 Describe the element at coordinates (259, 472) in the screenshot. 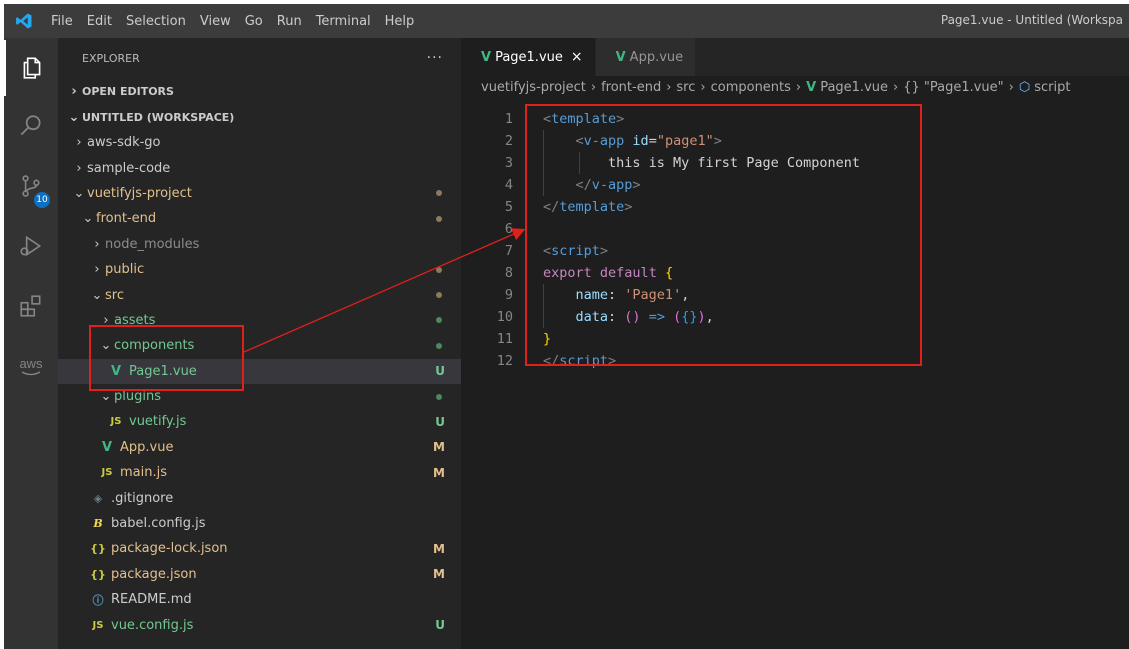

I see `tree-item-main-js: JS main.js M` at that location.